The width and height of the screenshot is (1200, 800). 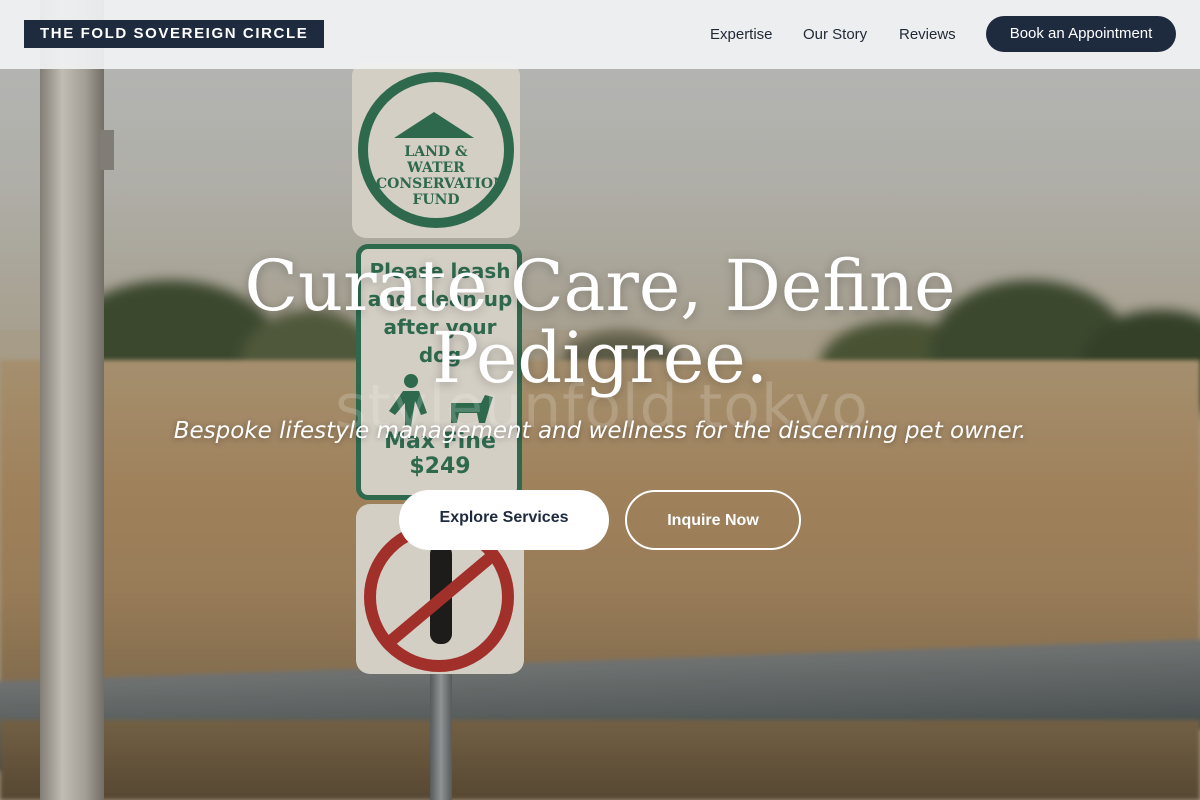 What do you see at coordinates (1081, 34) in the screenshot?
I see `book-appointment-button: Book an Appointment` at bounding box center [1081, 34].